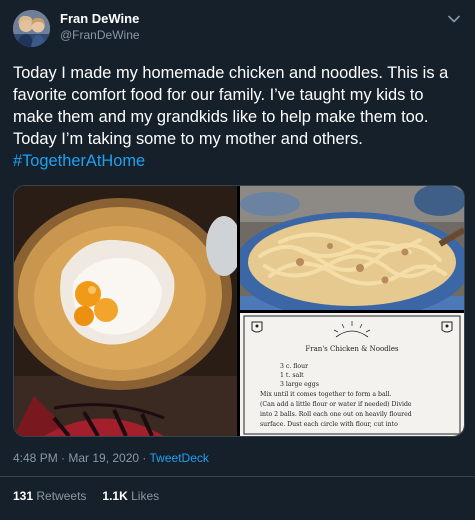 Image resolution: width=475 pixels, height=520 pixels. Describe the element at coordinates (299, 384) in the screenshot. I see `recipe-line: 3 large eggs` at that location.